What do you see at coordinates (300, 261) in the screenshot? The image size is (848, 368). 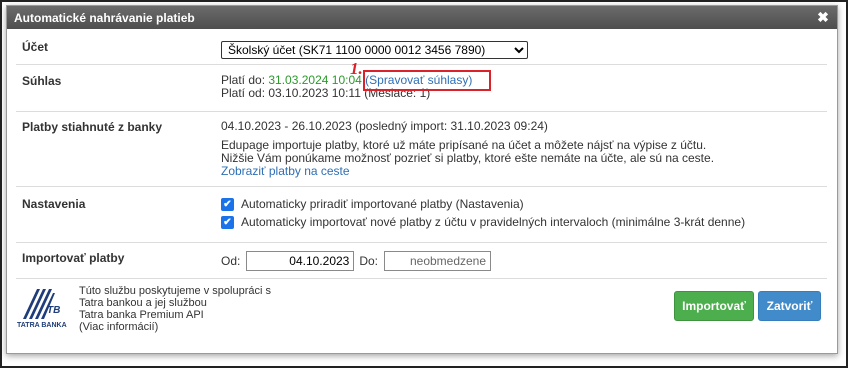 I see `from-date-input` at bounding box center [300, 261].